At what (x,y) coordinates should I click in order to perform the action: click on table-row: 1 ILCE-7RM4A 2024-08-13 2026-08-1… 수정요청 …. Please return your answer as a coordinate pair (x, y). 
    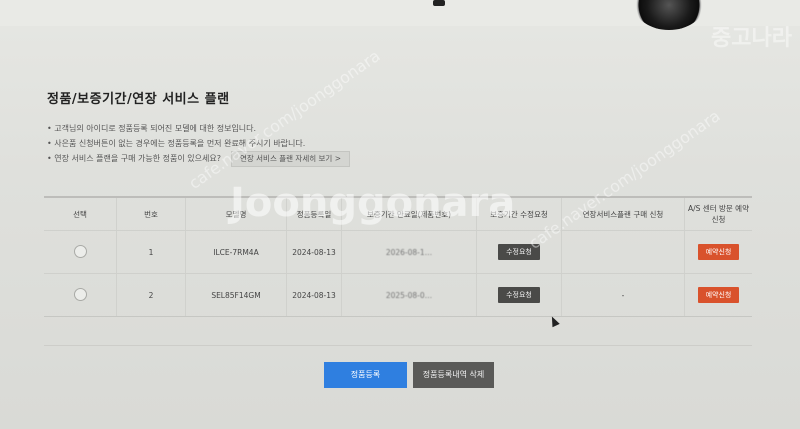
    Looking at the image, I should click on (398, 252).